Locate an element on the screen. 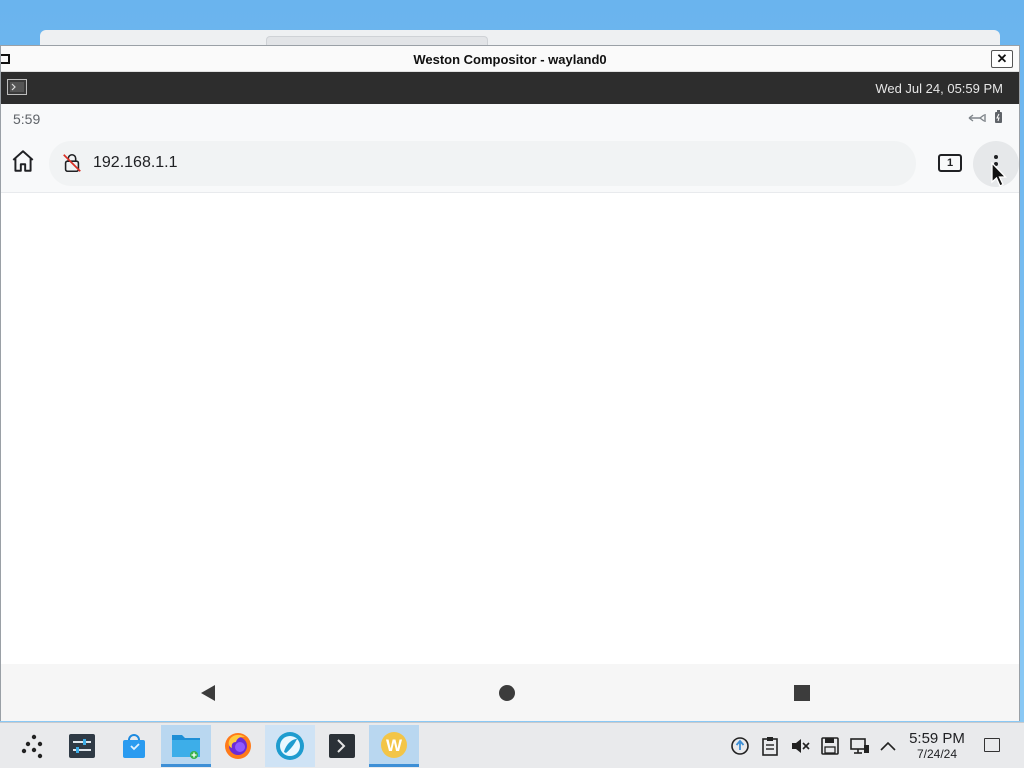 The width and height of the screenshot is (1024, 768). file-manager-icon is located at coordinates (186, 746).